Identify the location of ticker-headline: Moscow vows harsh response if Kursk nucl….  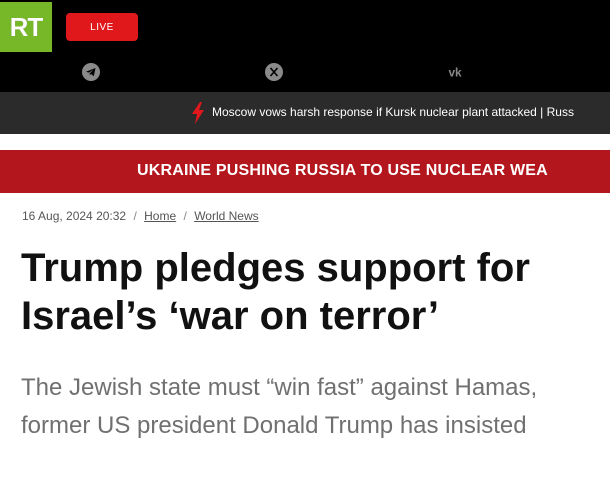
(393, 112).